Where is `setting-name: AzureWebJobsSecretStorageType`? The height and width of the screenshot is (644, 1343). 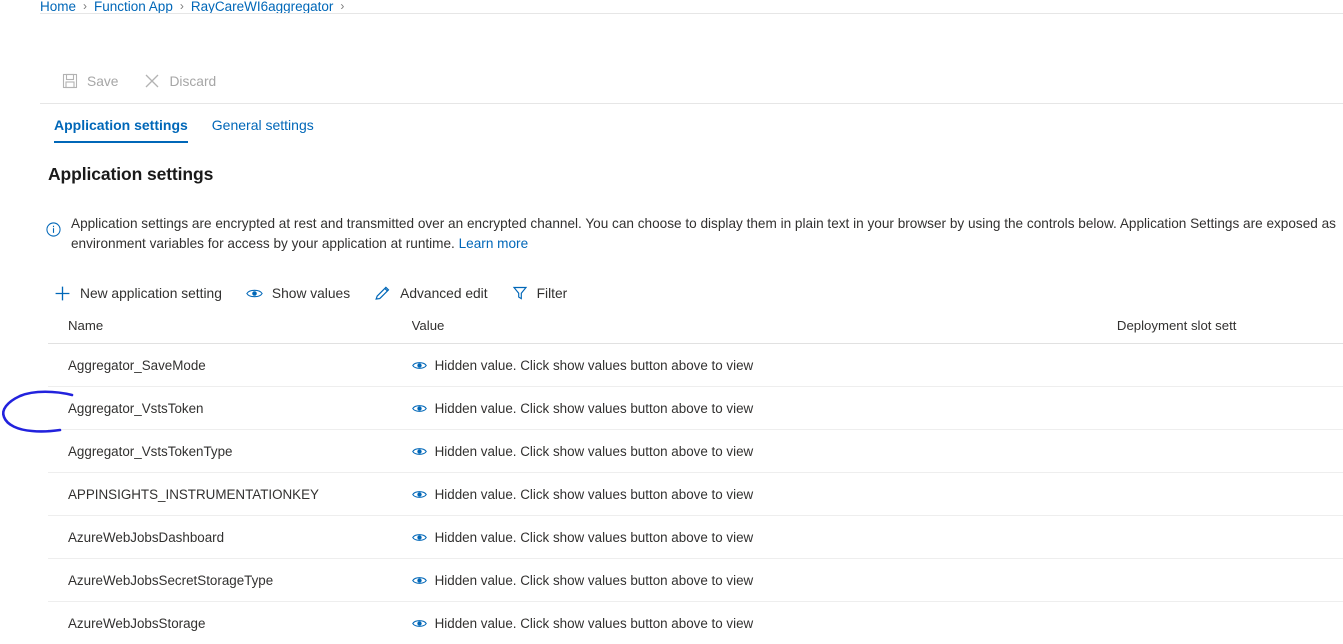 setting-name: AzureWebJobsSecretStorageType is located at coordinates (171, 580).